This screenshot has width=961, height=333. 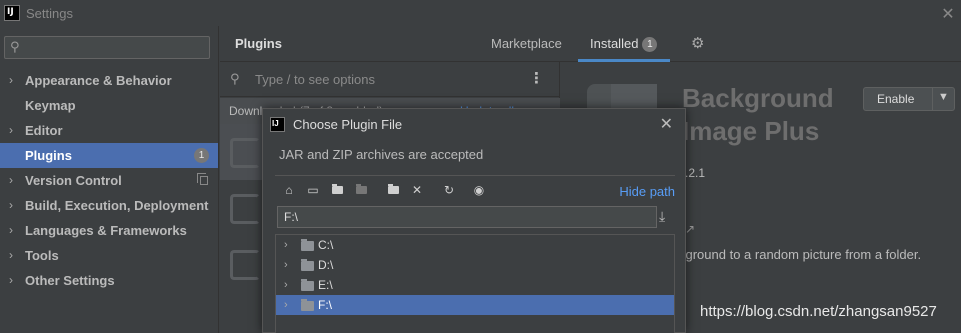 I want to click on delete-icon: ✕, so click(x=417, y=190).